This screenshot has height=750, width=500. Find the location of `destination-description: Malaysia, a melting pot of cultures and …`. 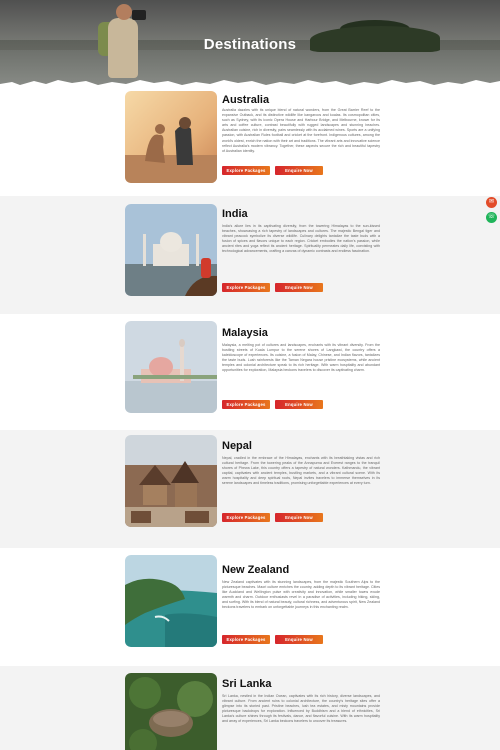

destination-description: Malaysia, a melting pot of cultures and … is located at coordinates (301, 358).